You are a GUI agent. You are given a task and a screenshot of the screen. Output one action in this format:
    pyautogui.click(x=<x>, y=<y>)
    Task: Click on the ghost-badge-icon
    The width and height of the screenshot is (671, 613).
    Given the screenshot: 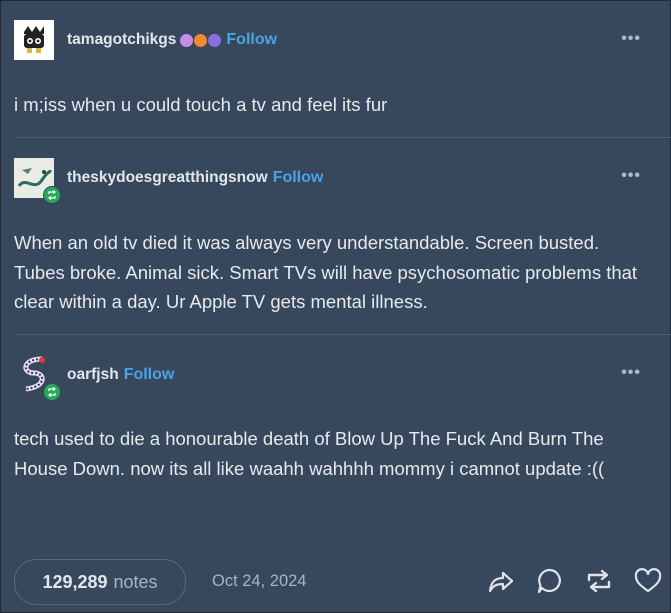 What is the action you would take?
    pyautogui.click(x=215, y=40)
    